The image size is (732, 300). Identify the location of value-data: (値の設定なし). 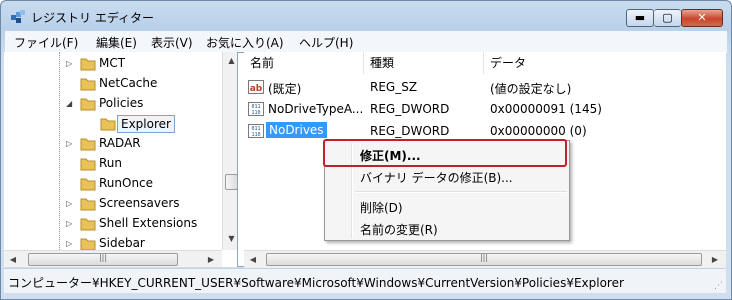
(531, 89).